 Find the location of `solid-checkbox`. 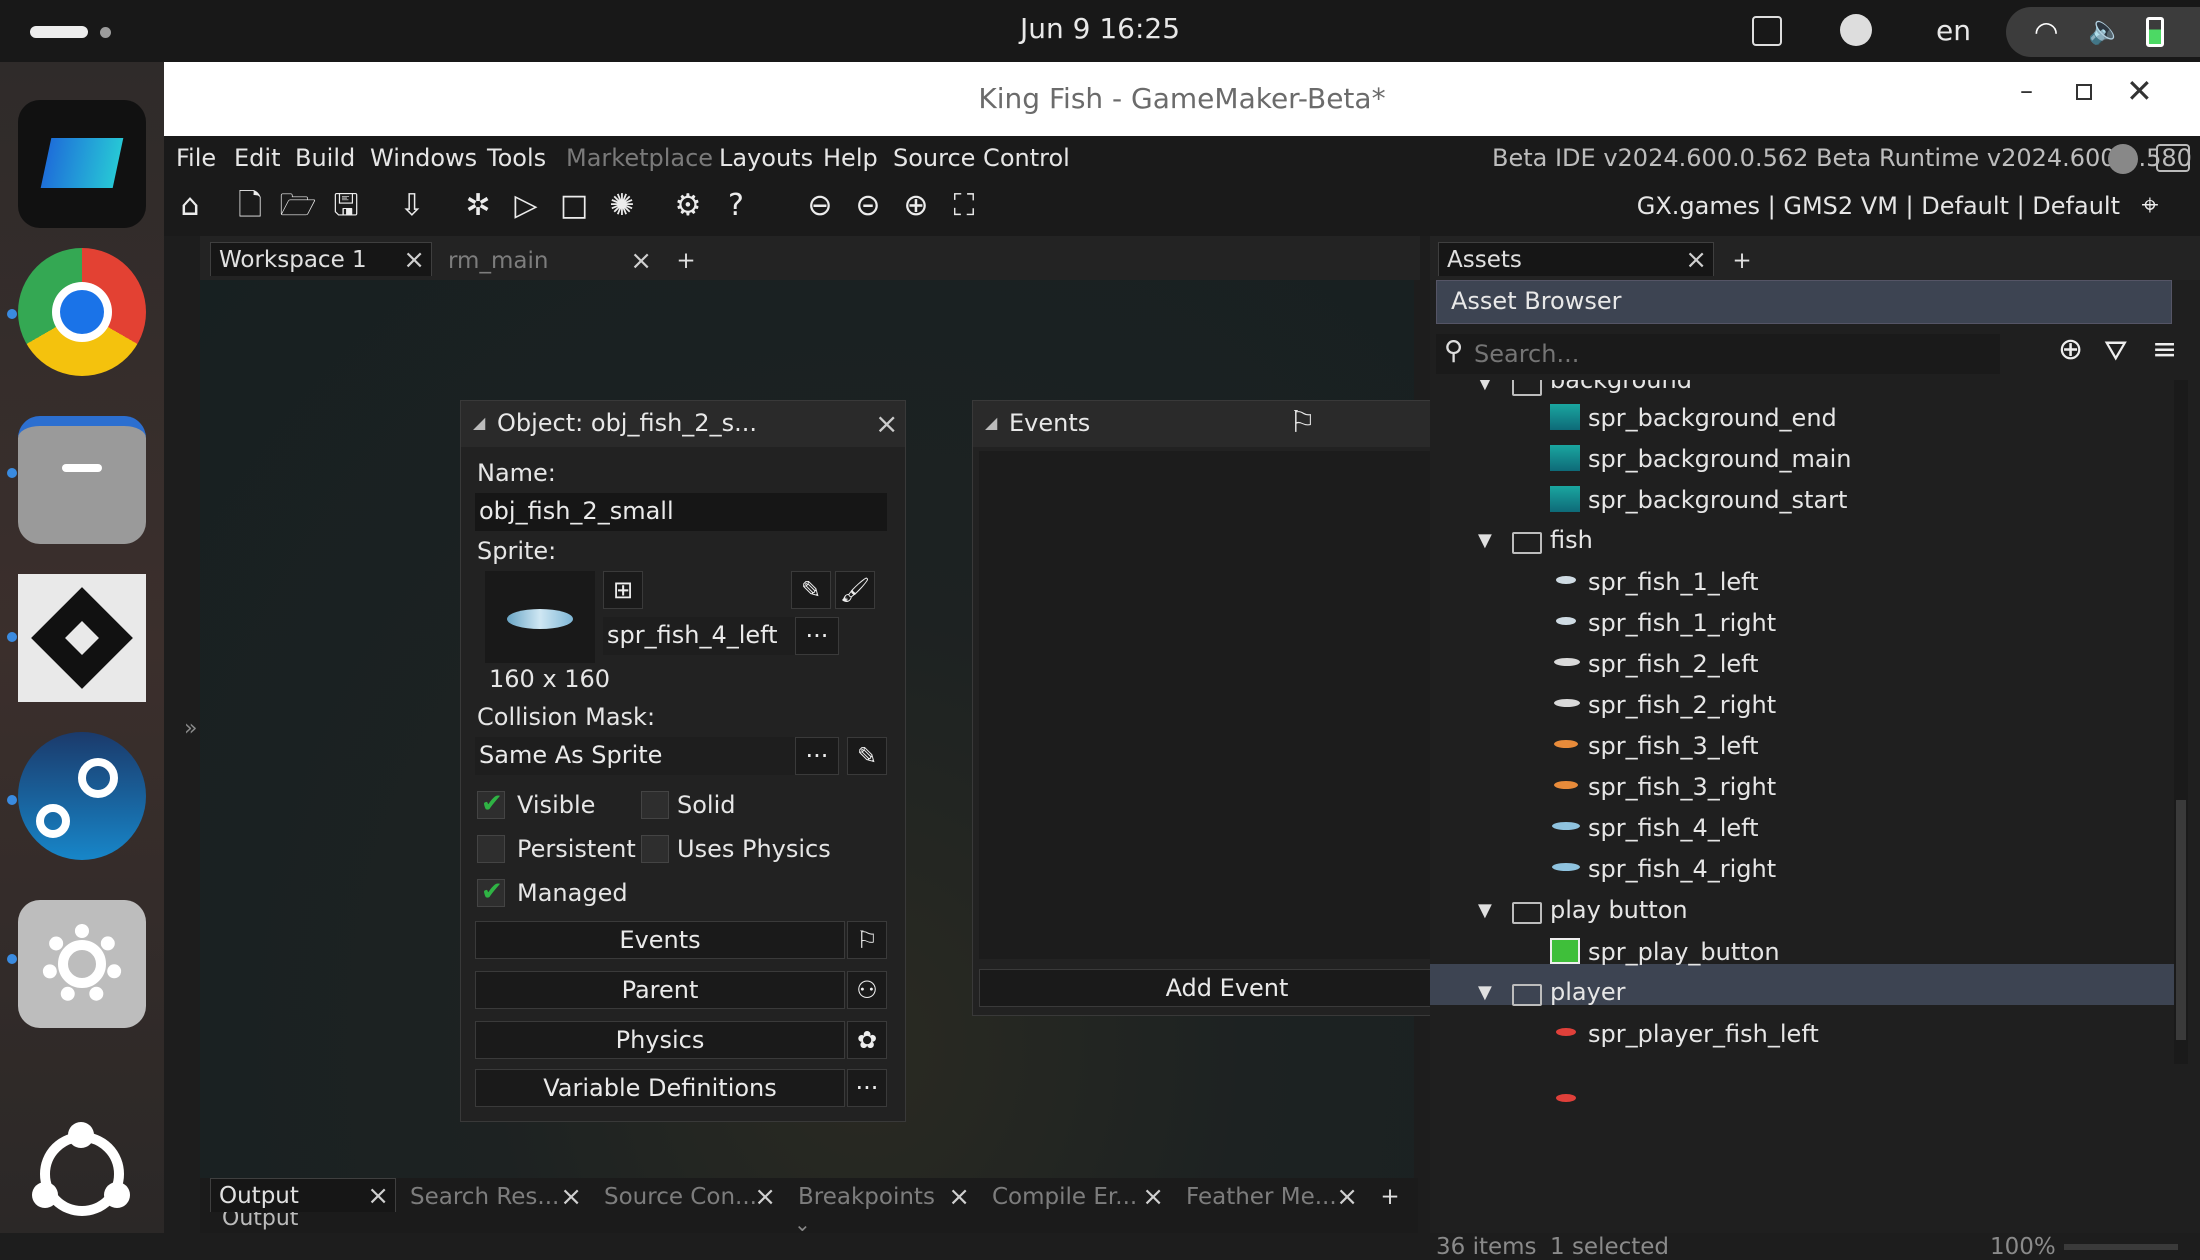

solid-checkbox is located at coordinates (655, 805).